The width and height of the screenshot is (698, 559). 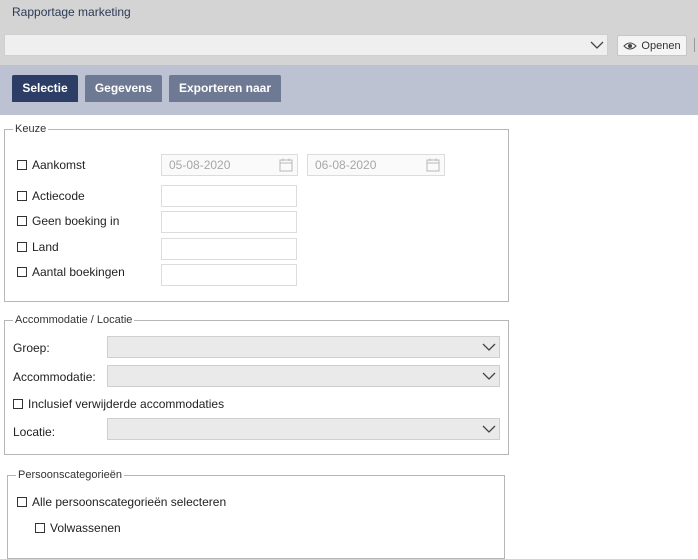 What do you see at coordinates (630, 45) in the screenshot?
I see `eye-icon` at bounding box center [630, 45].